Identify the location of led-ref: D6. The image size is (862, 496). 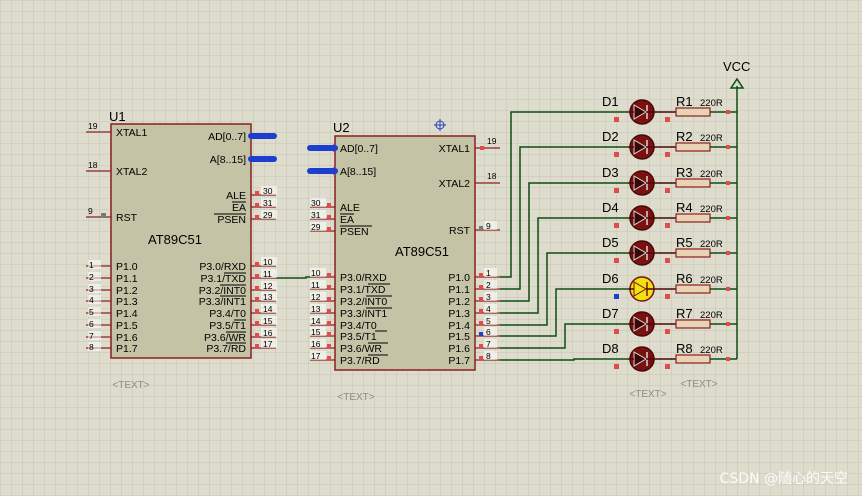
(610, 278).